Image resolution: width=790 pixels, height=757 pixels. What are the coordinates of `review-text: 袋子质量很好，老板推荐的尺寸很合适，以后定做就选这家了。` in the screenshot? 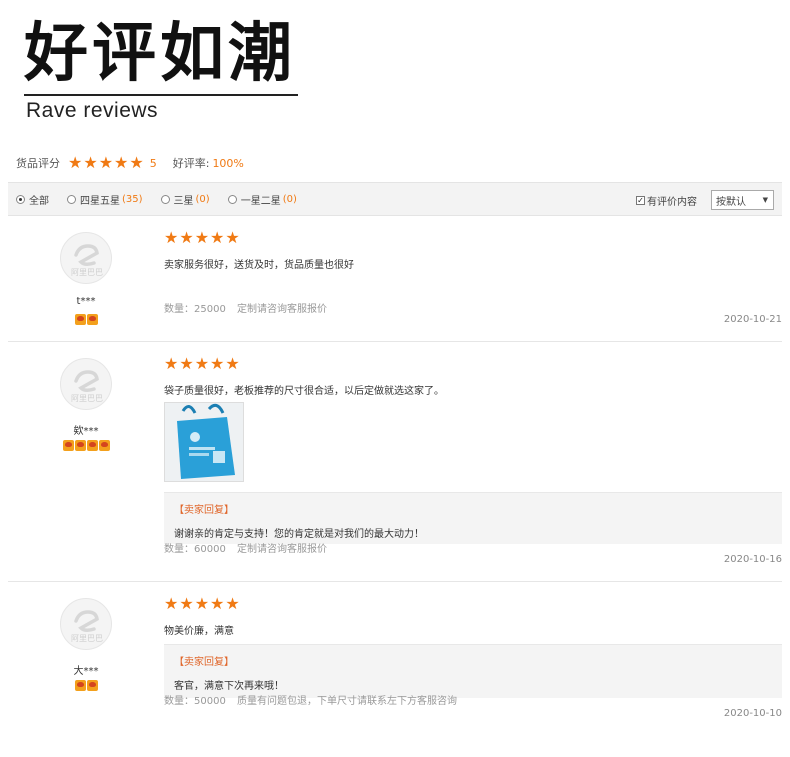 It's located at (304, 391).